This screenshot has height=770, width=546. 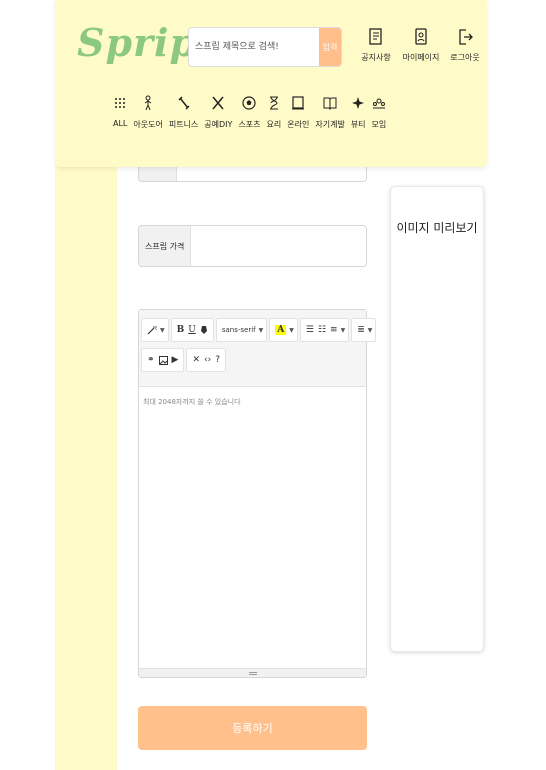 What do you see at coordinates (120, 103) in the screenshot?
I see `grid-icon` at bounding box center [120, 103].